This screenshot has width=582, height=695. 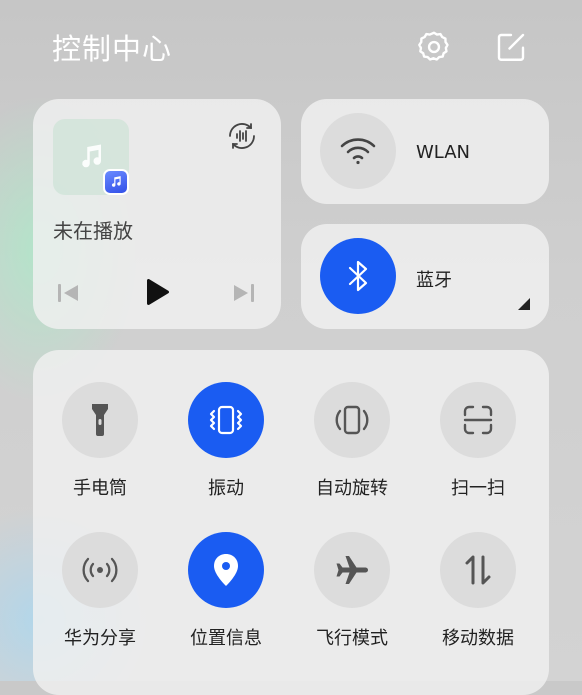 I want to click on bluetooth-icon, so click(x=358, y=276).